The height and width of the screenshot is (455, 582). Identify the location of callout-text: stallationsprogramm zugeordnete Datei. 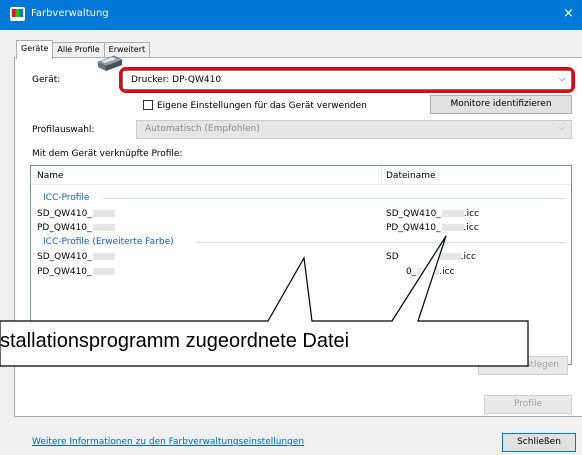
(175, 341).